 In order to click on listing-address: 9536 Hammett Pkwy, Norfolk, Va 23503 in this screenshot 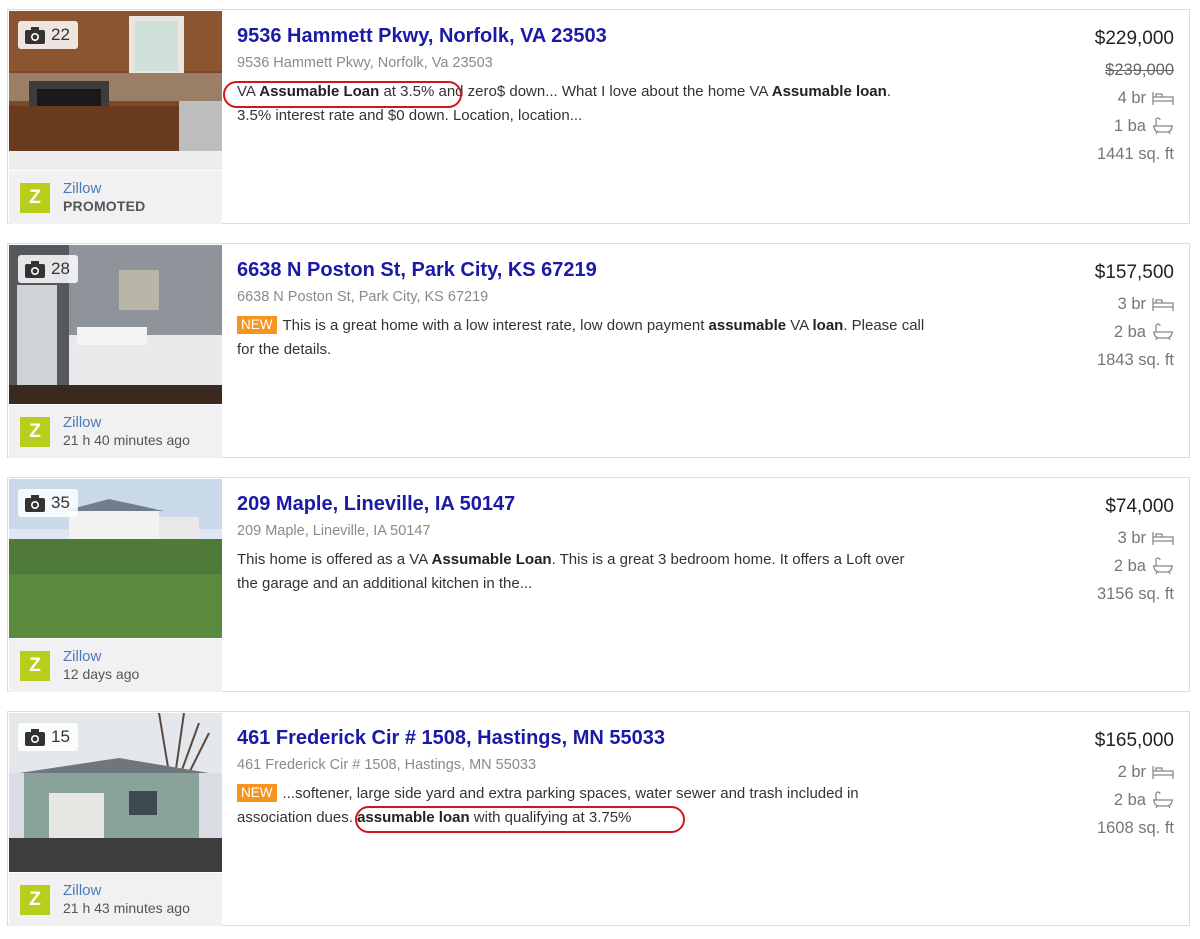, I will do `click(365, 63)`.